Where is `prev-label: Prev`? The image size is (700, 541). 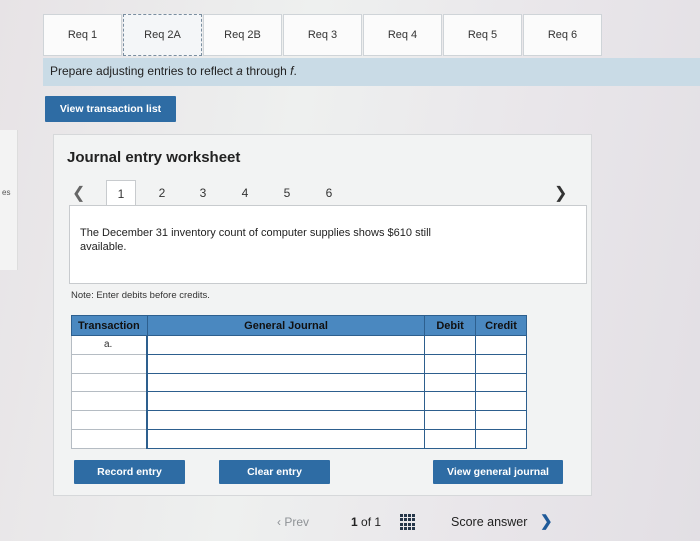 prev-label: Prev is located at coordinates (297, 522).